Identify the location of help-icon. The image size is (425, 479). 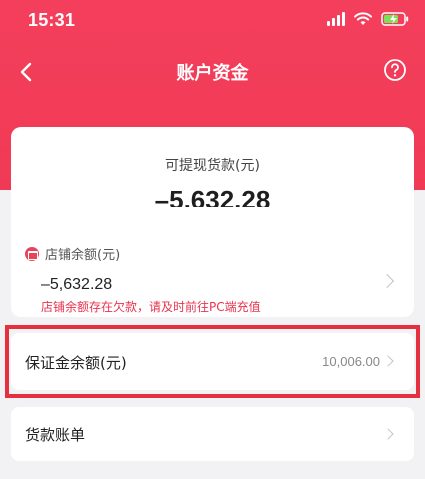
(395, 70).